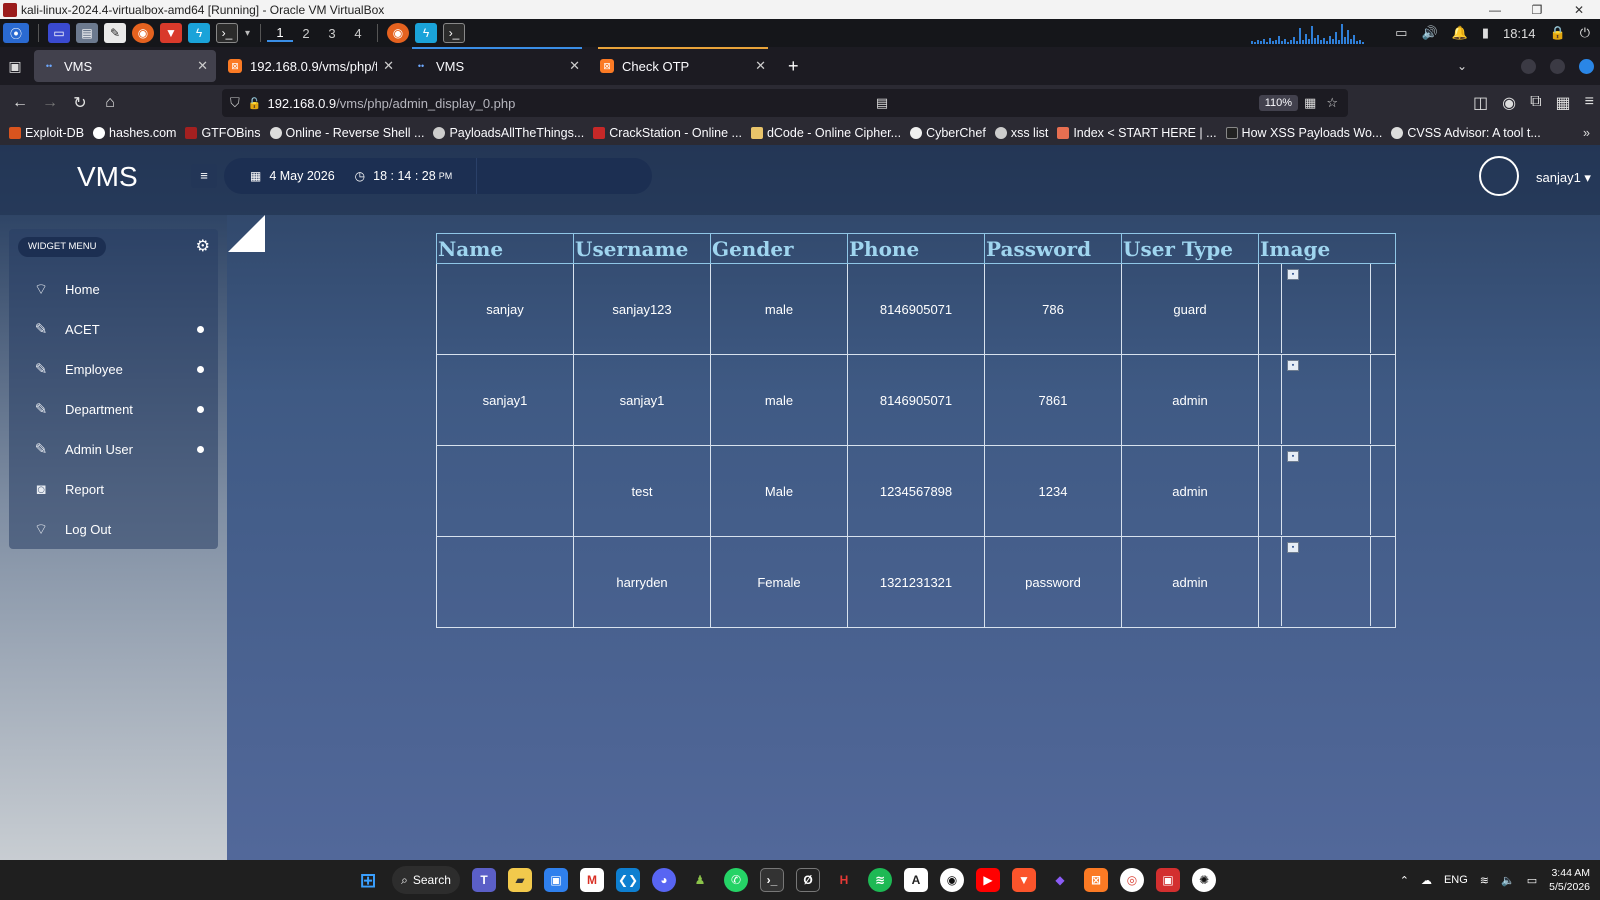  What do you see at coordinates (1480, 103) in the screenshot?
I see `pocket-icon: ◫` at bounding box center [1480, 103].